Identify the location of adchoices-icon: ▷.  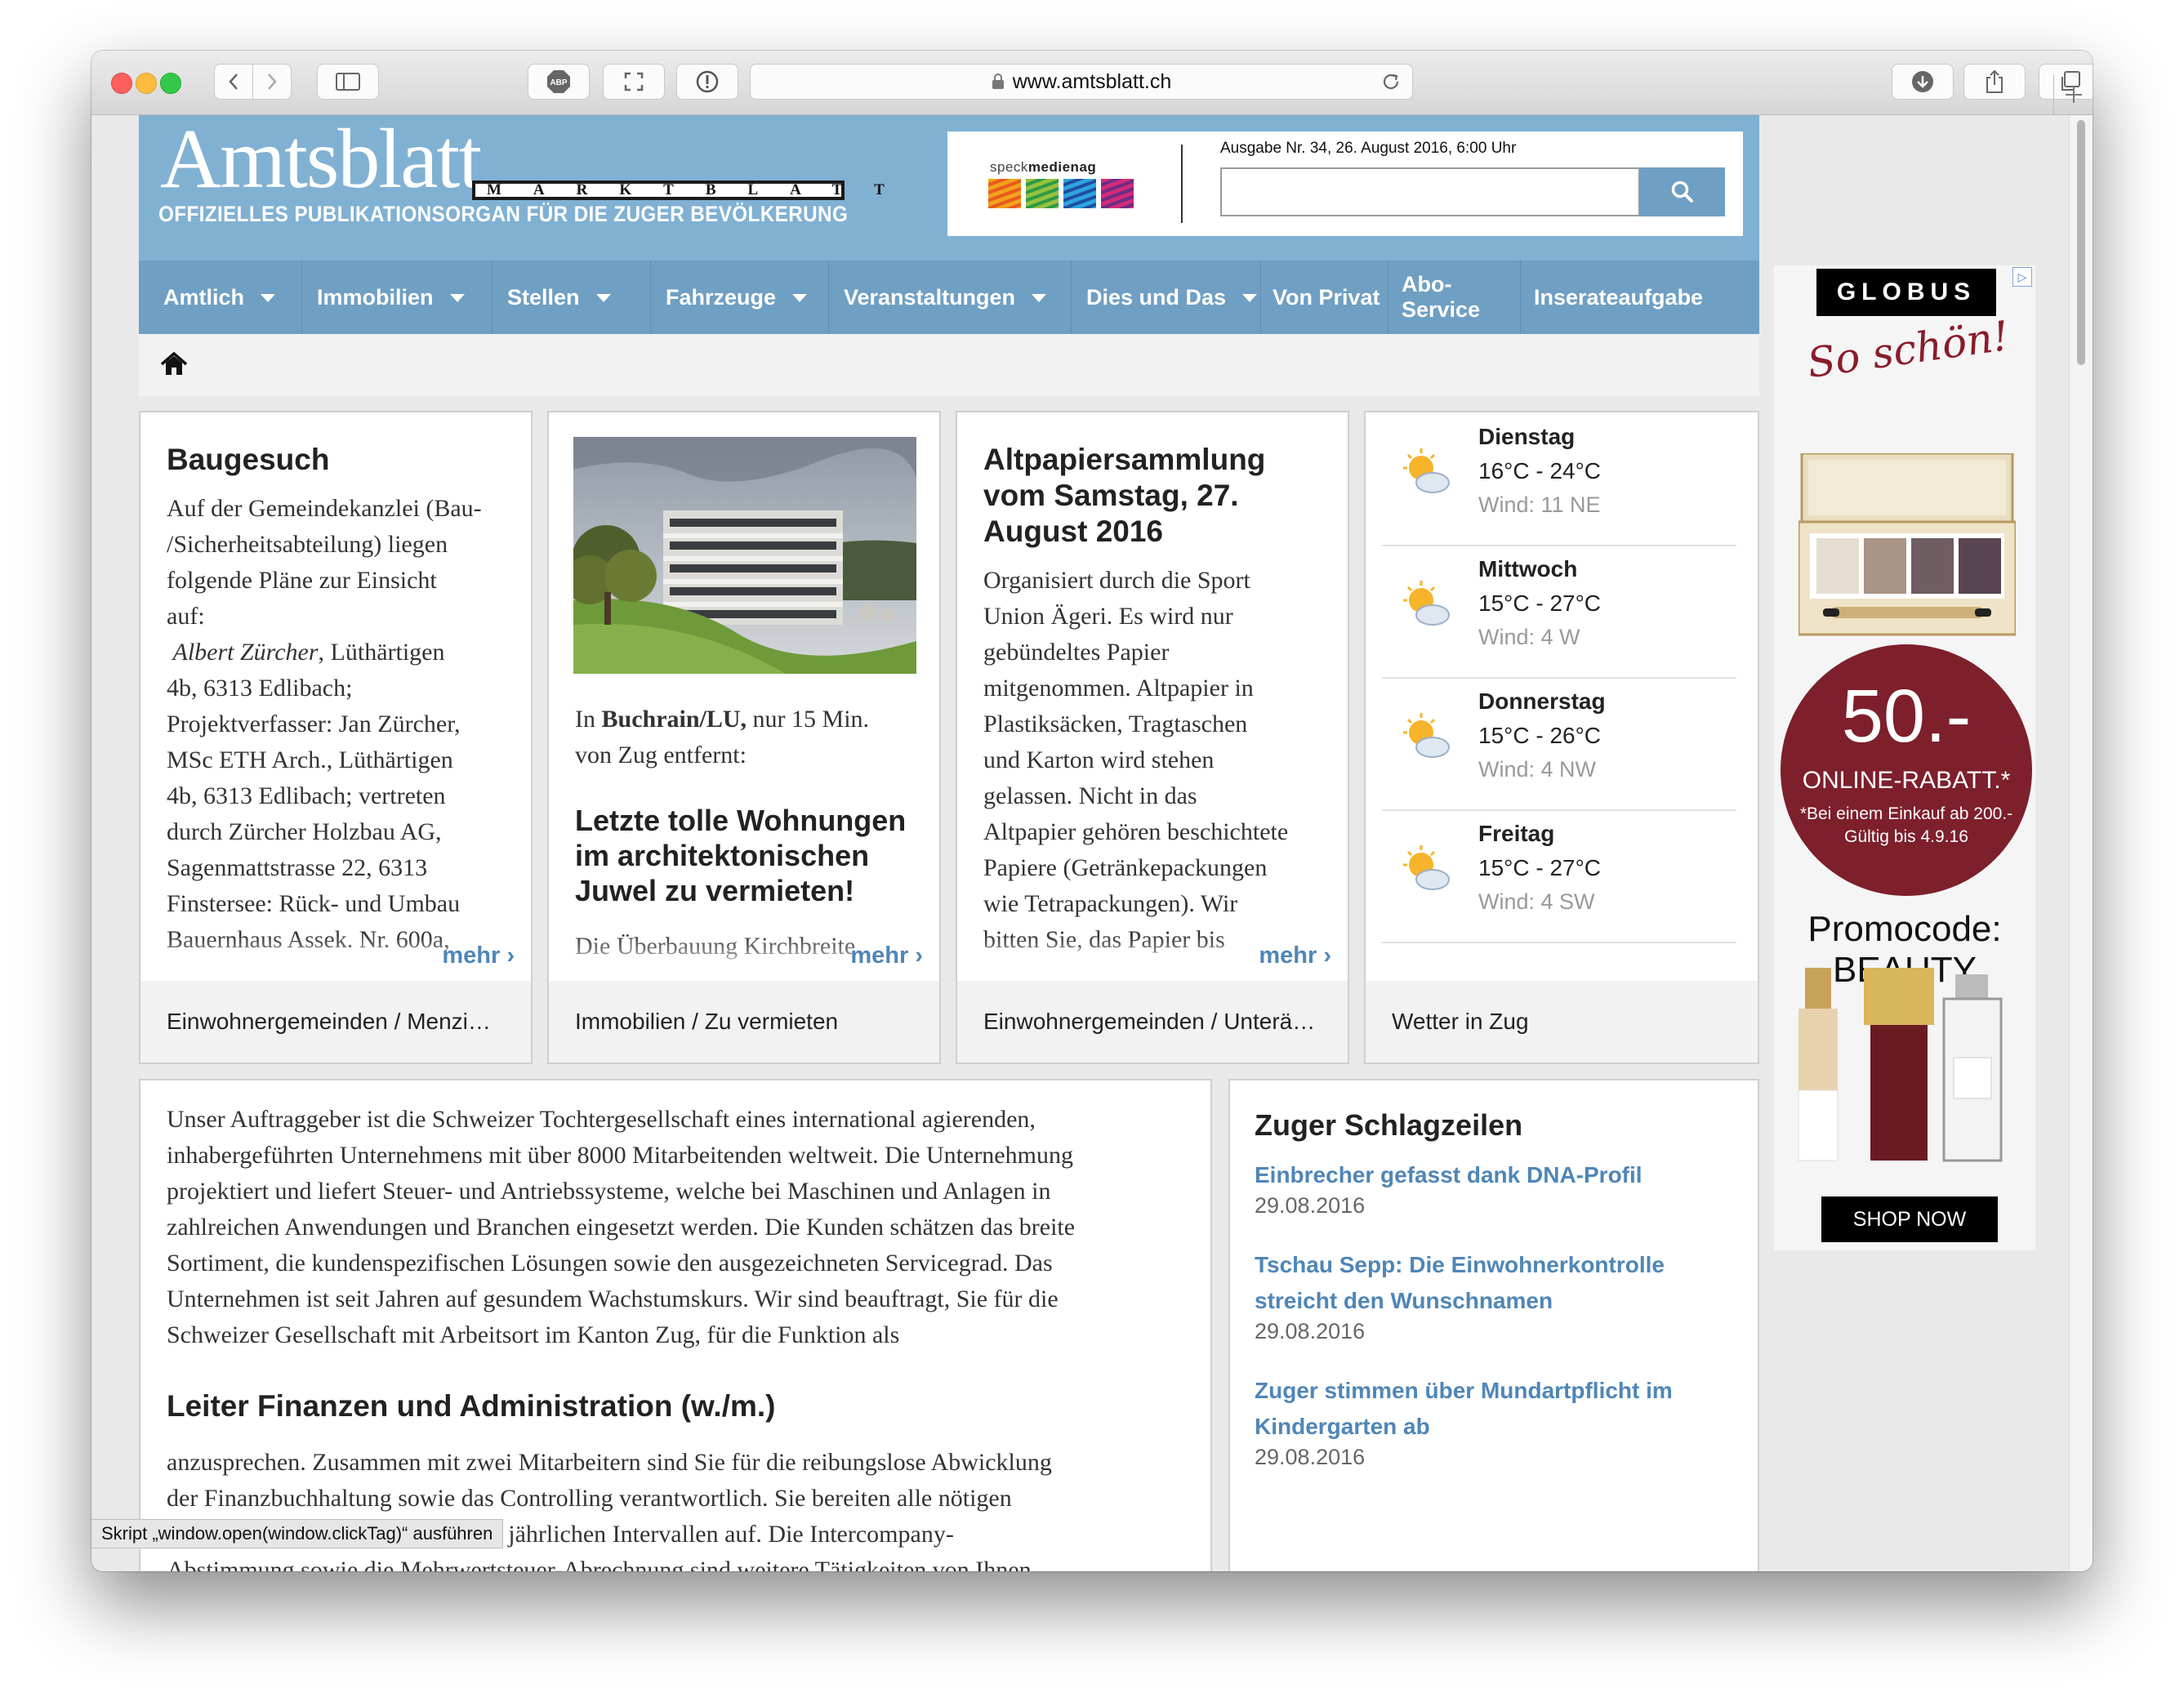
(2022, 277).